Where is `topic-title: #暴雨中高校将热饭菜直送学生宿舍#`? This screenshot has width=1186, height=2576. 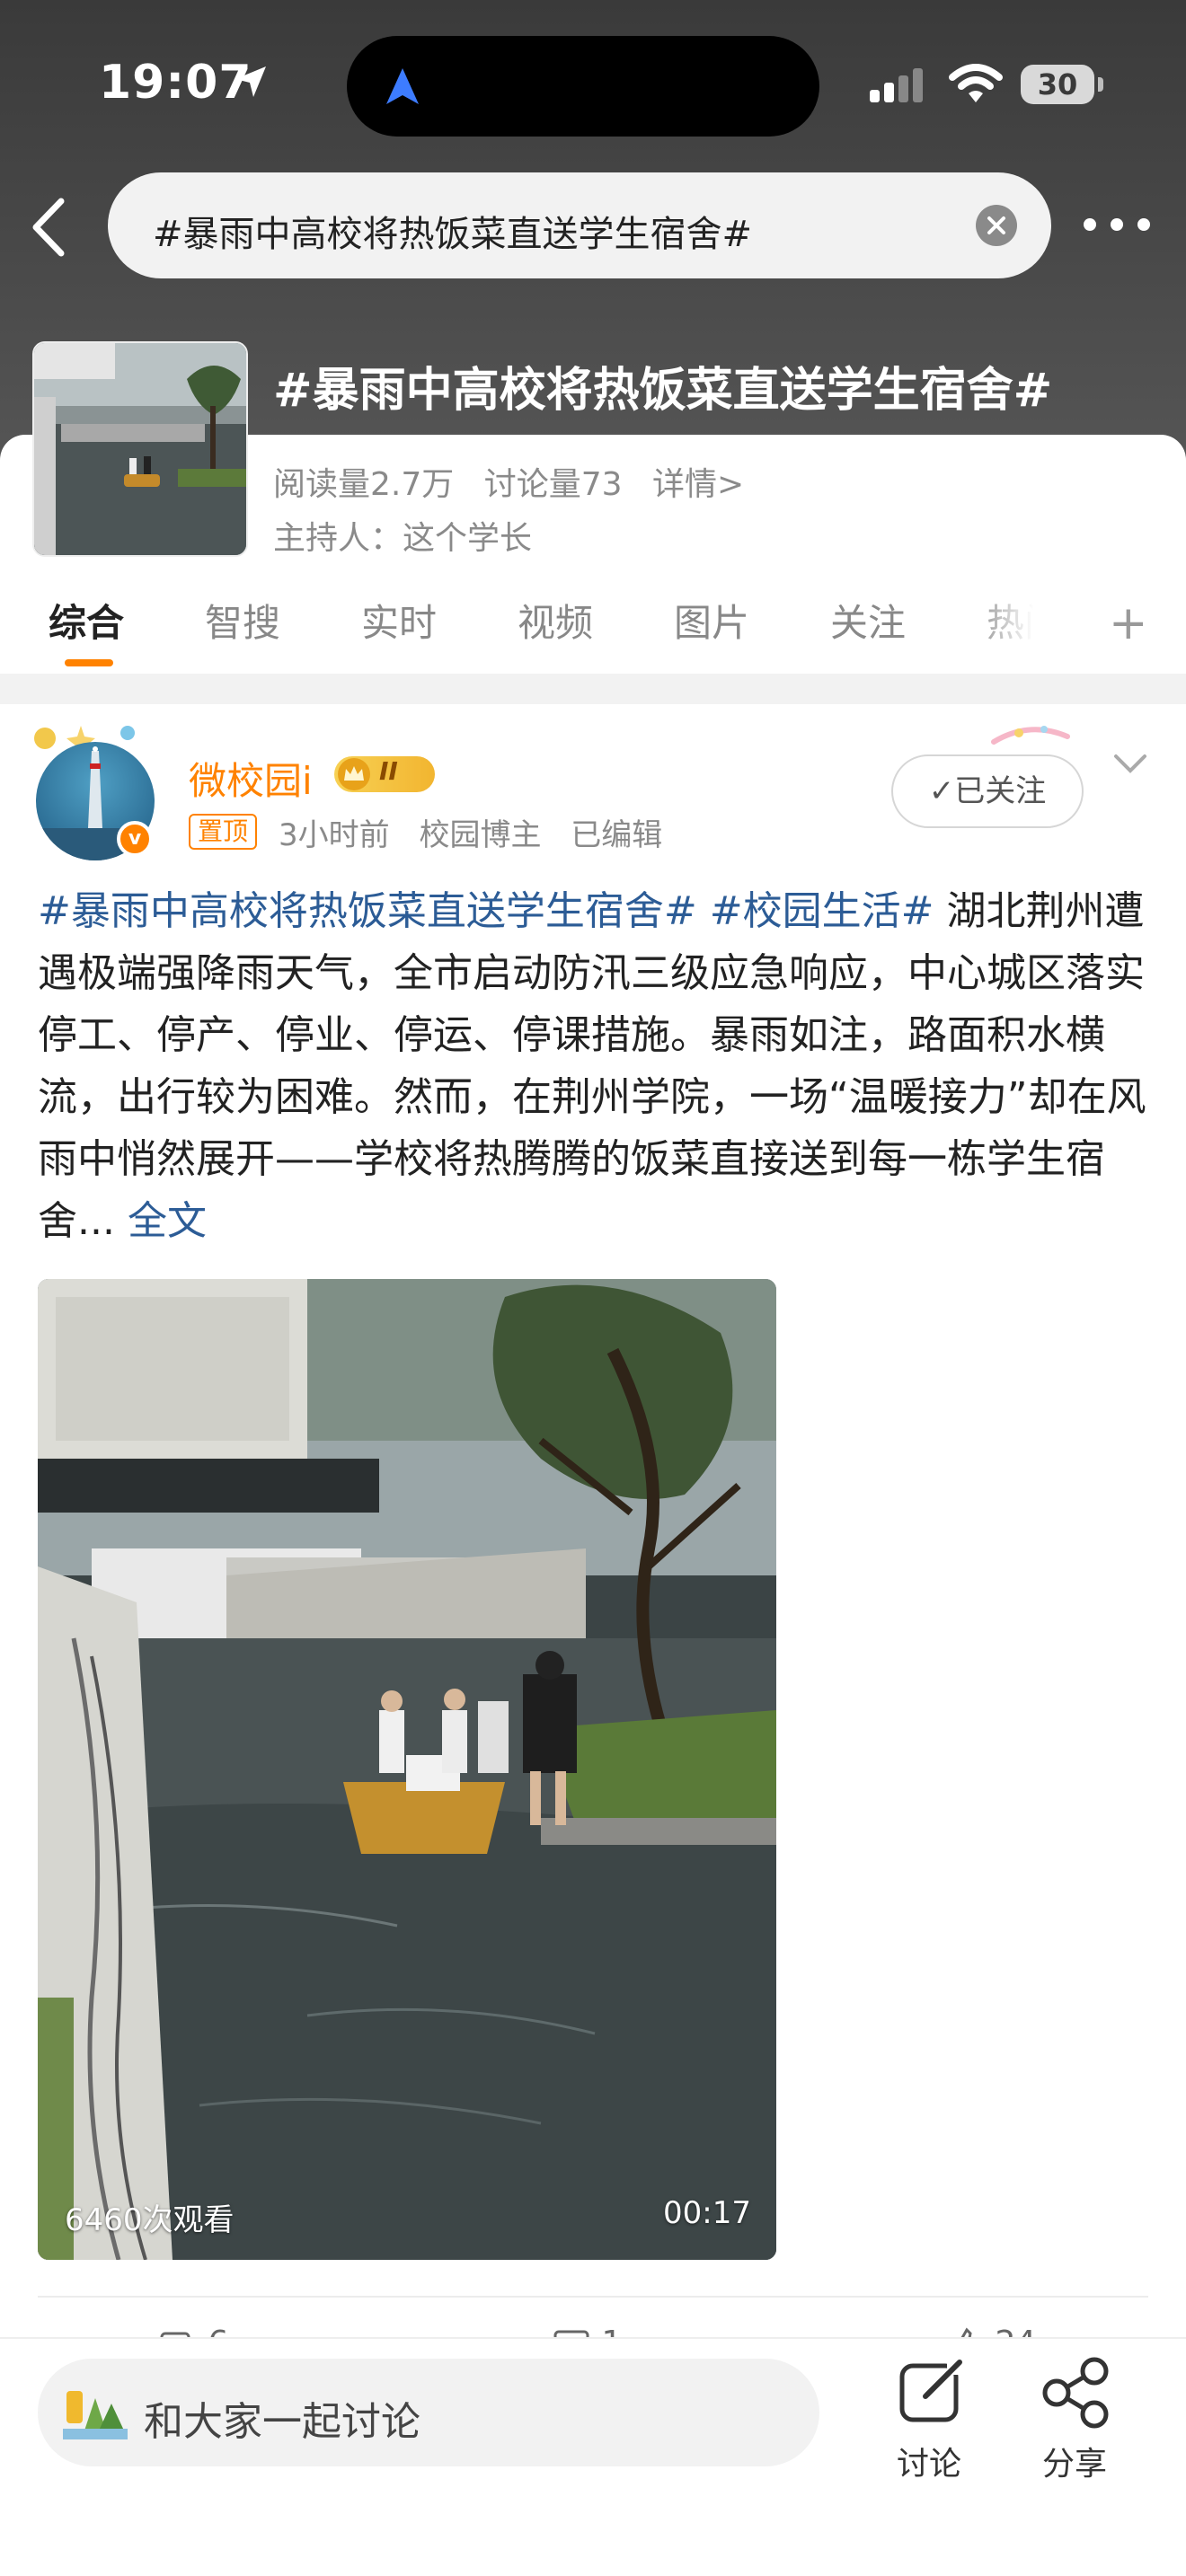
topic-title: #暴雨中高校将热饭菜直送学生宿舍# is located at coordinates (663, 391).